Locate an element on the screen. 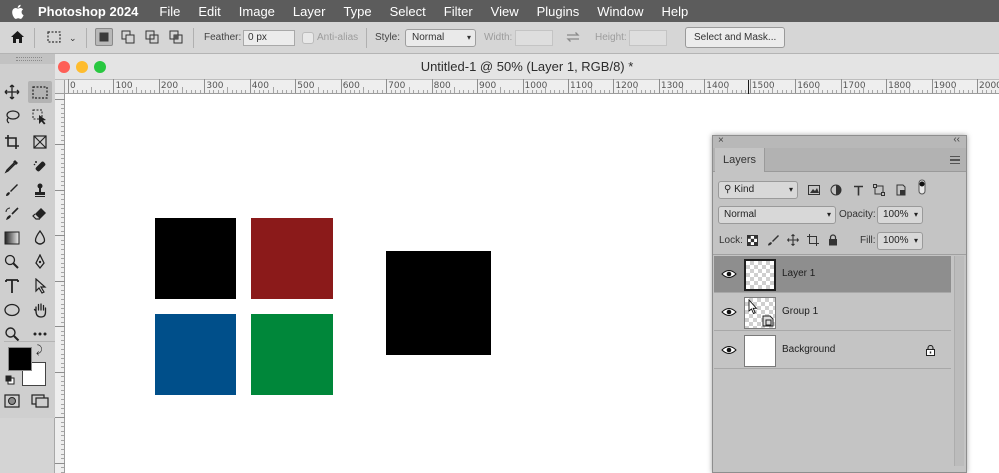  move-tool-icon is located at coordinates (12, 92).